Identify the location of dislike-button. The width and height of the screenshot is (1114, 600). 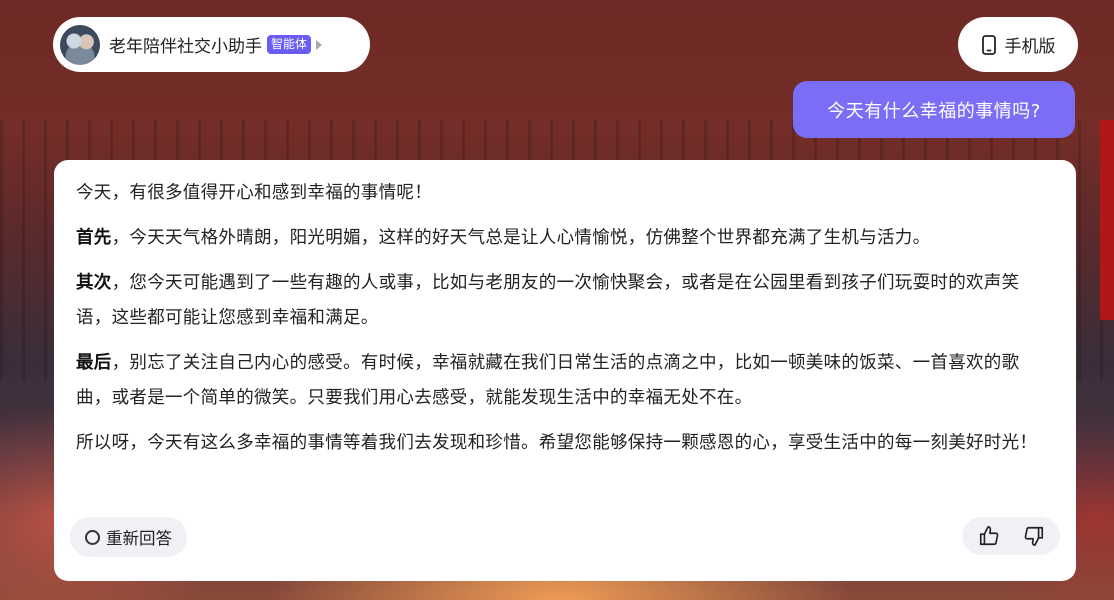
(1034, 536).